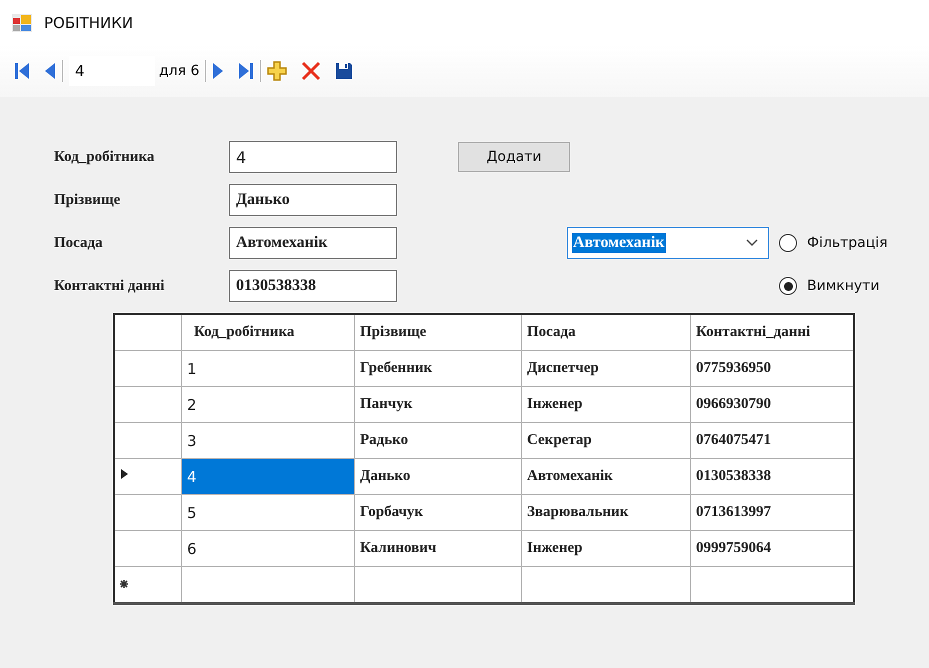 This screenshot has height=668, width=929. Describe the element at coordinates (268, 332) in the screenshot. I see `column-header: Код_робітника` at that location.